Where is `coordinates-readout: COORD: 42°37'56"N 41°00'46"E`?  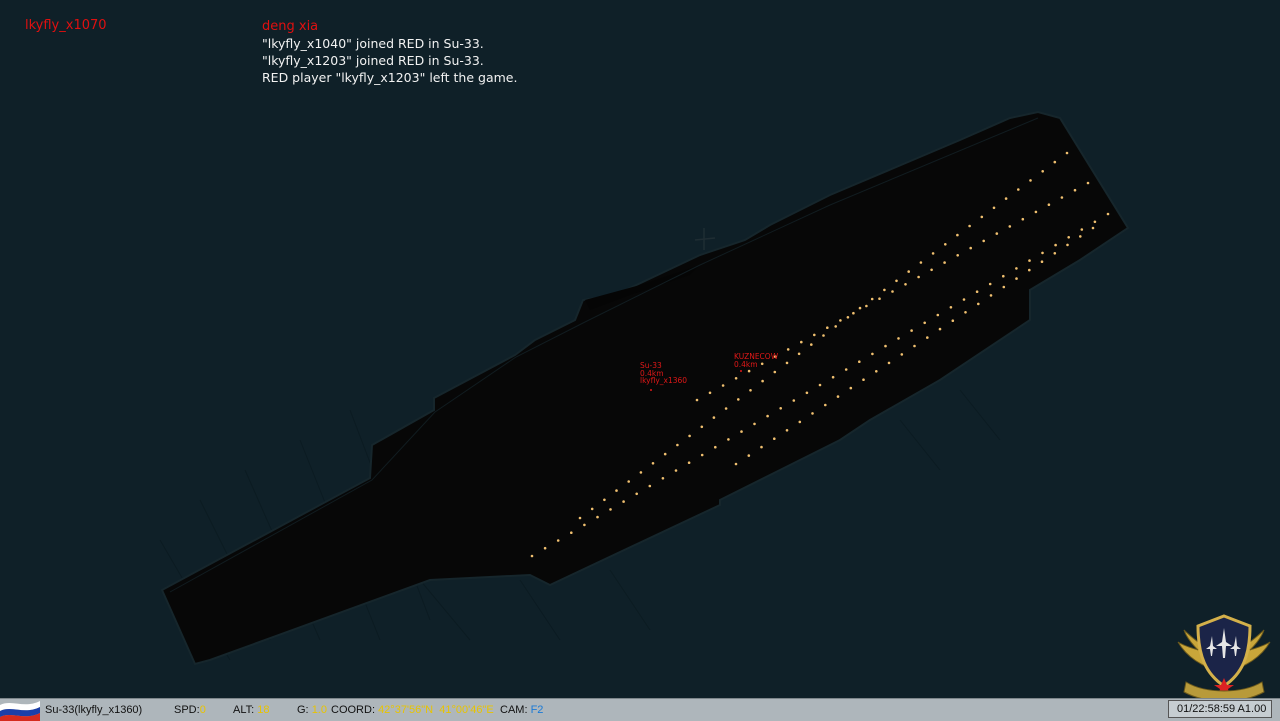
coordinates-readout: COORD: 42°37'56"N 41°00'46"E is located at coordinates (412, 710).